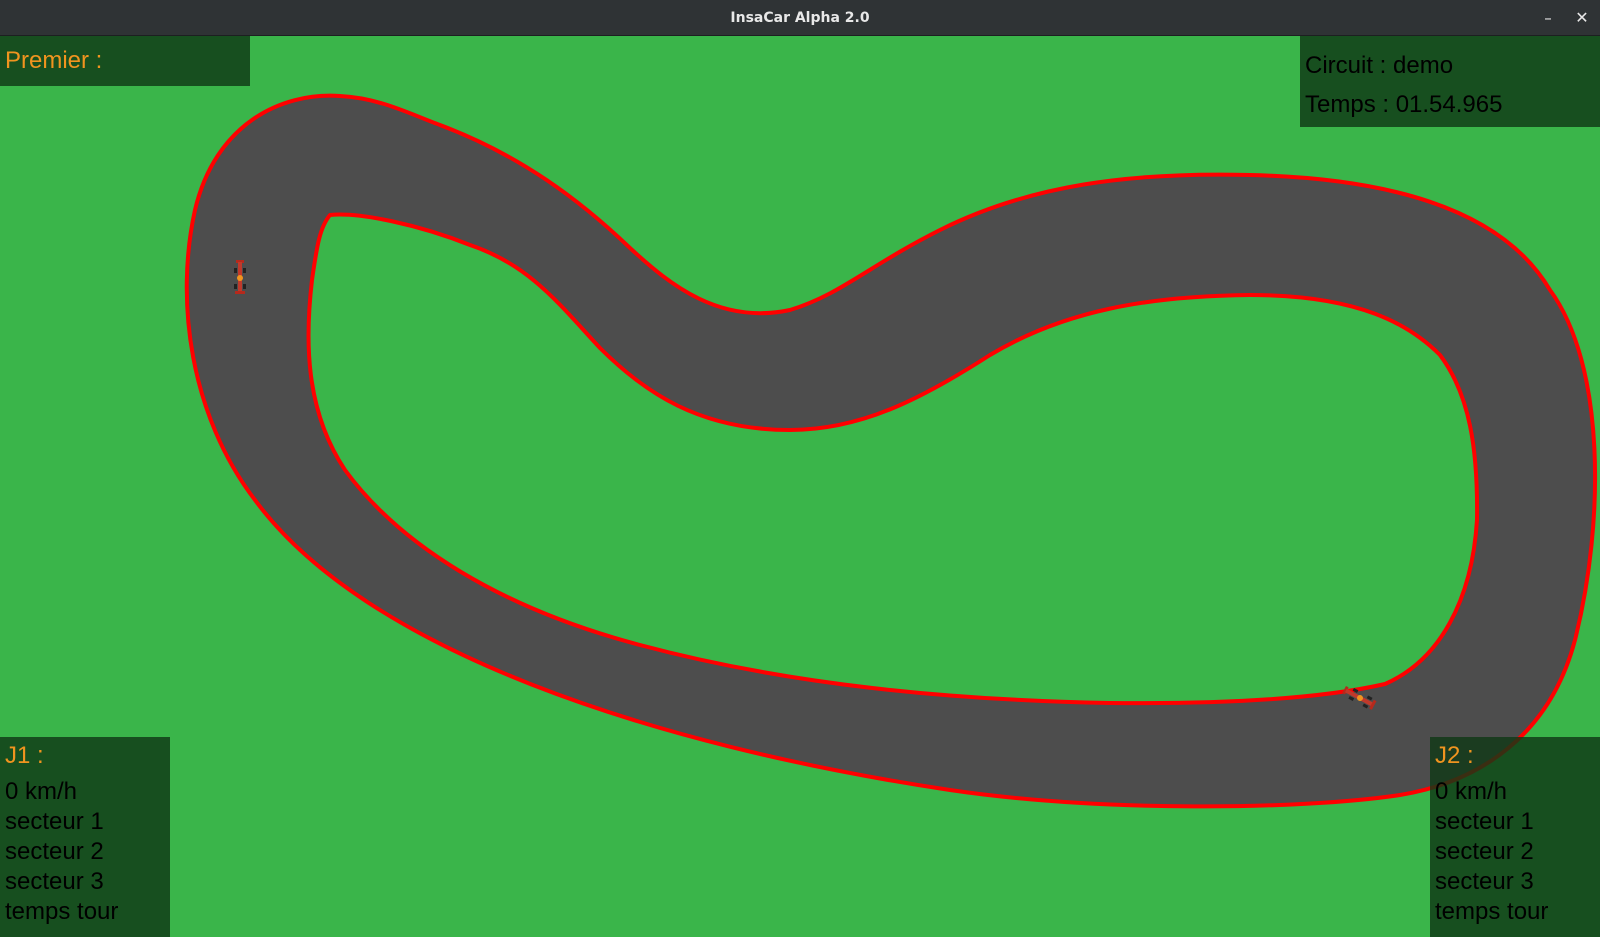 The image size is (1600, 937). I want to click on circuit-name: Circuit : demo, so click(1379, 65).